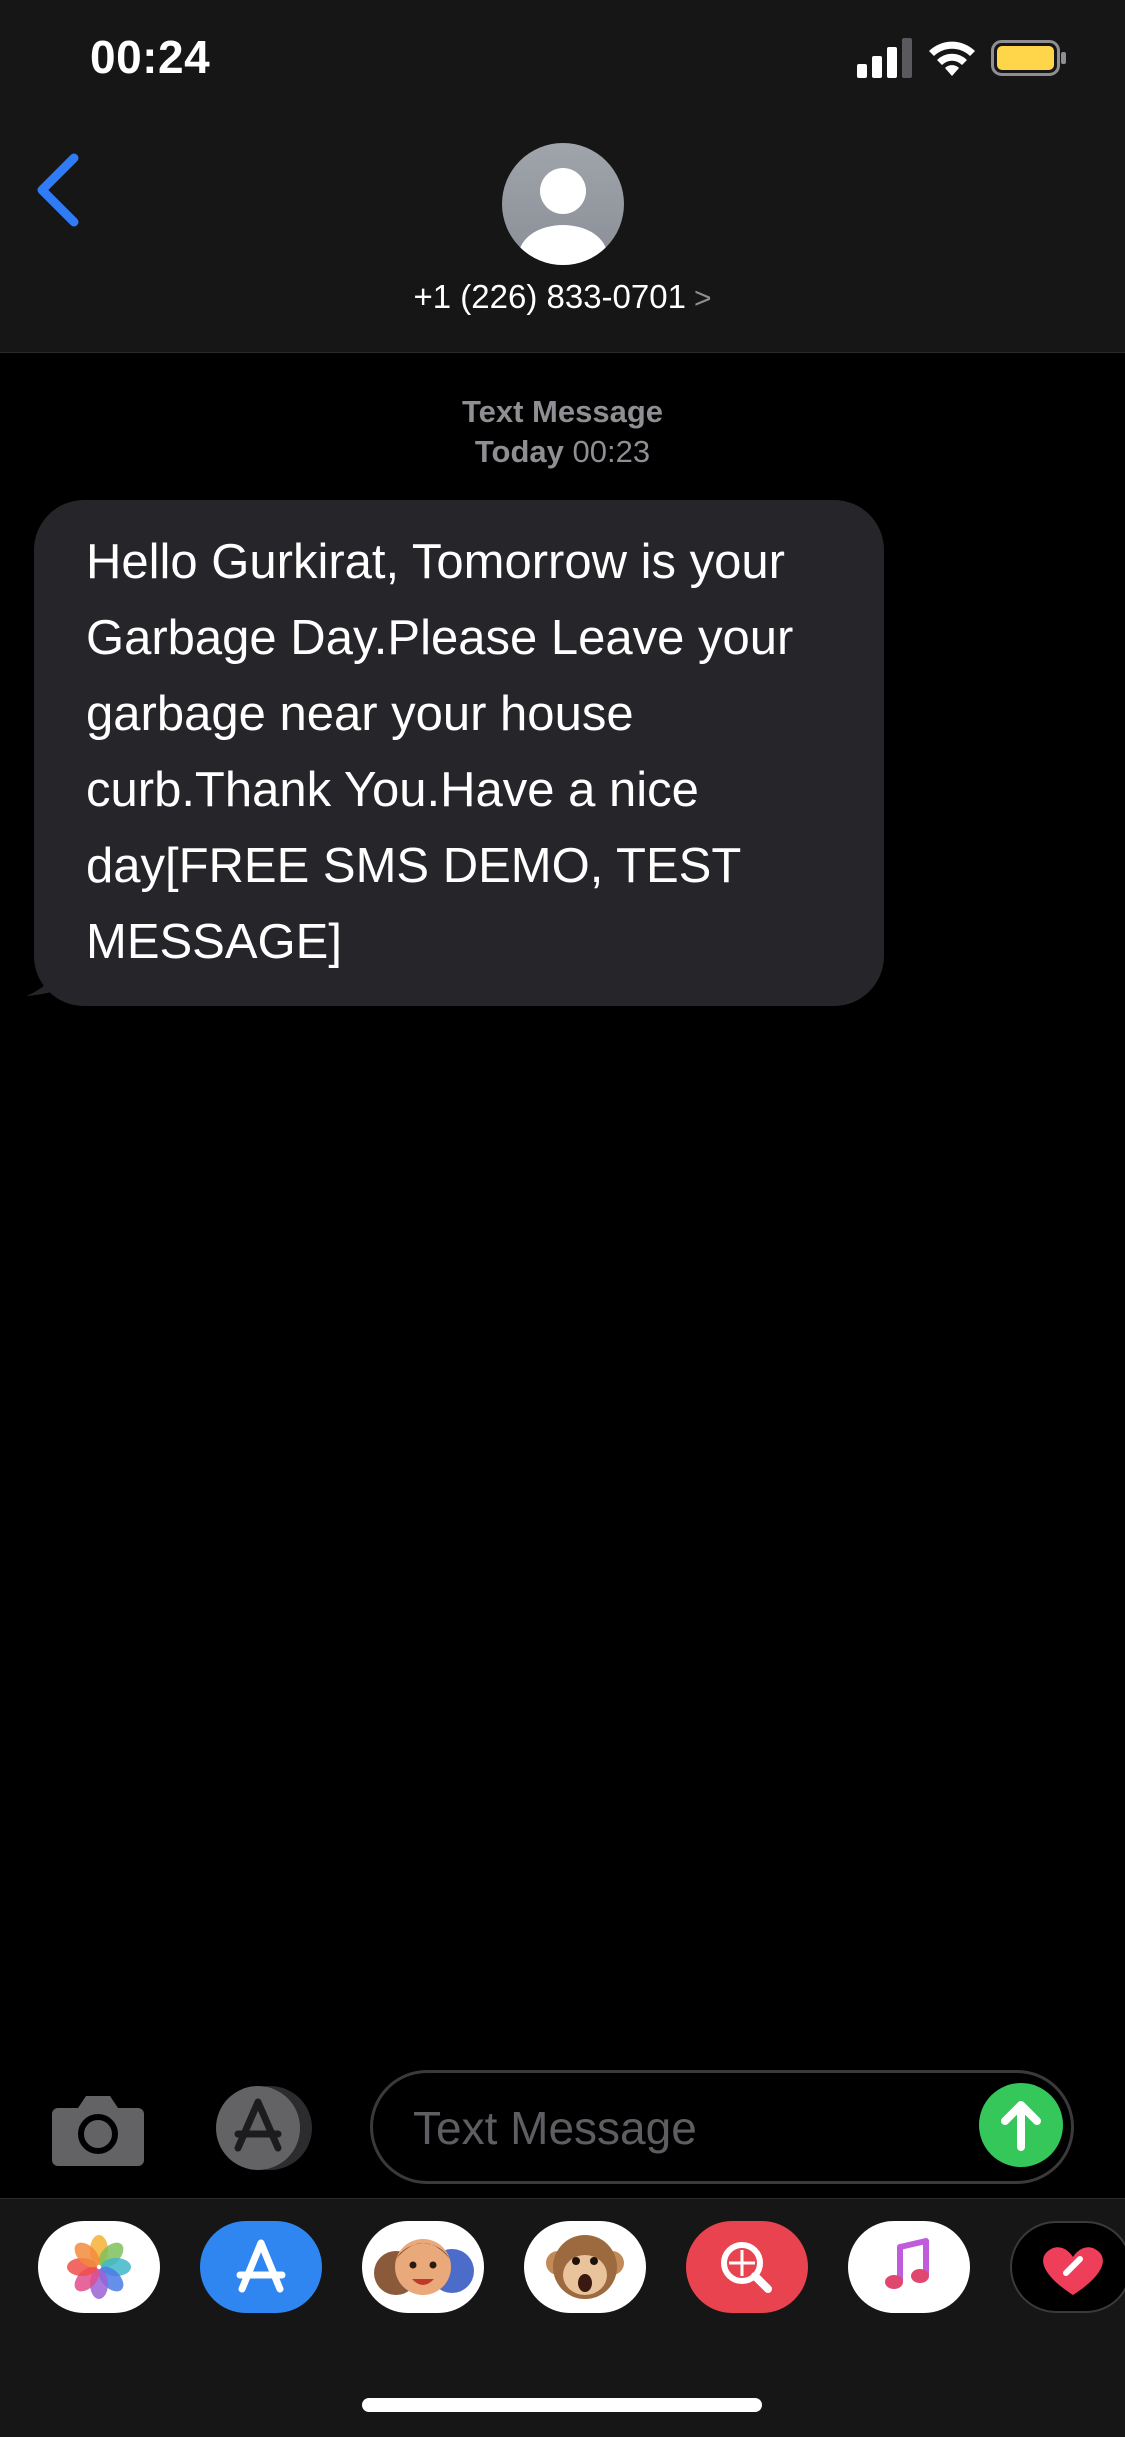 This screenshot has height=2437, width=1125. Describe the element at coordinates (1028, 58) in the screenshot. I see `battery-icon` at that location.